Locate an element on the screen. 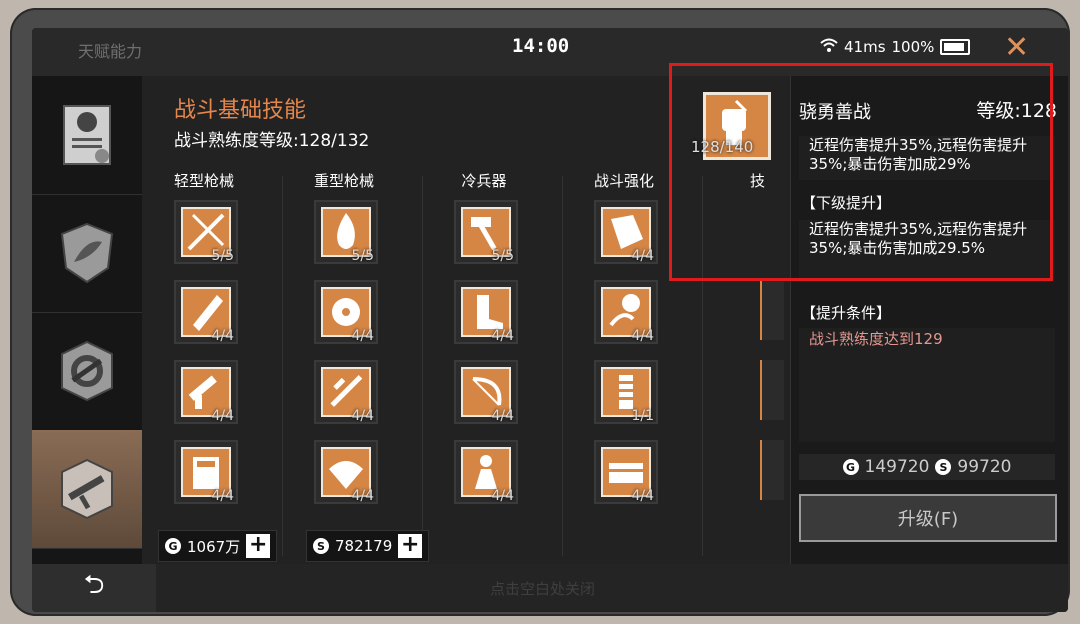 Image resolution: width=1080 pixels, height=624 pixels. column-head-combat-boost: 战斗强化 is located at coordinates (623, 181).